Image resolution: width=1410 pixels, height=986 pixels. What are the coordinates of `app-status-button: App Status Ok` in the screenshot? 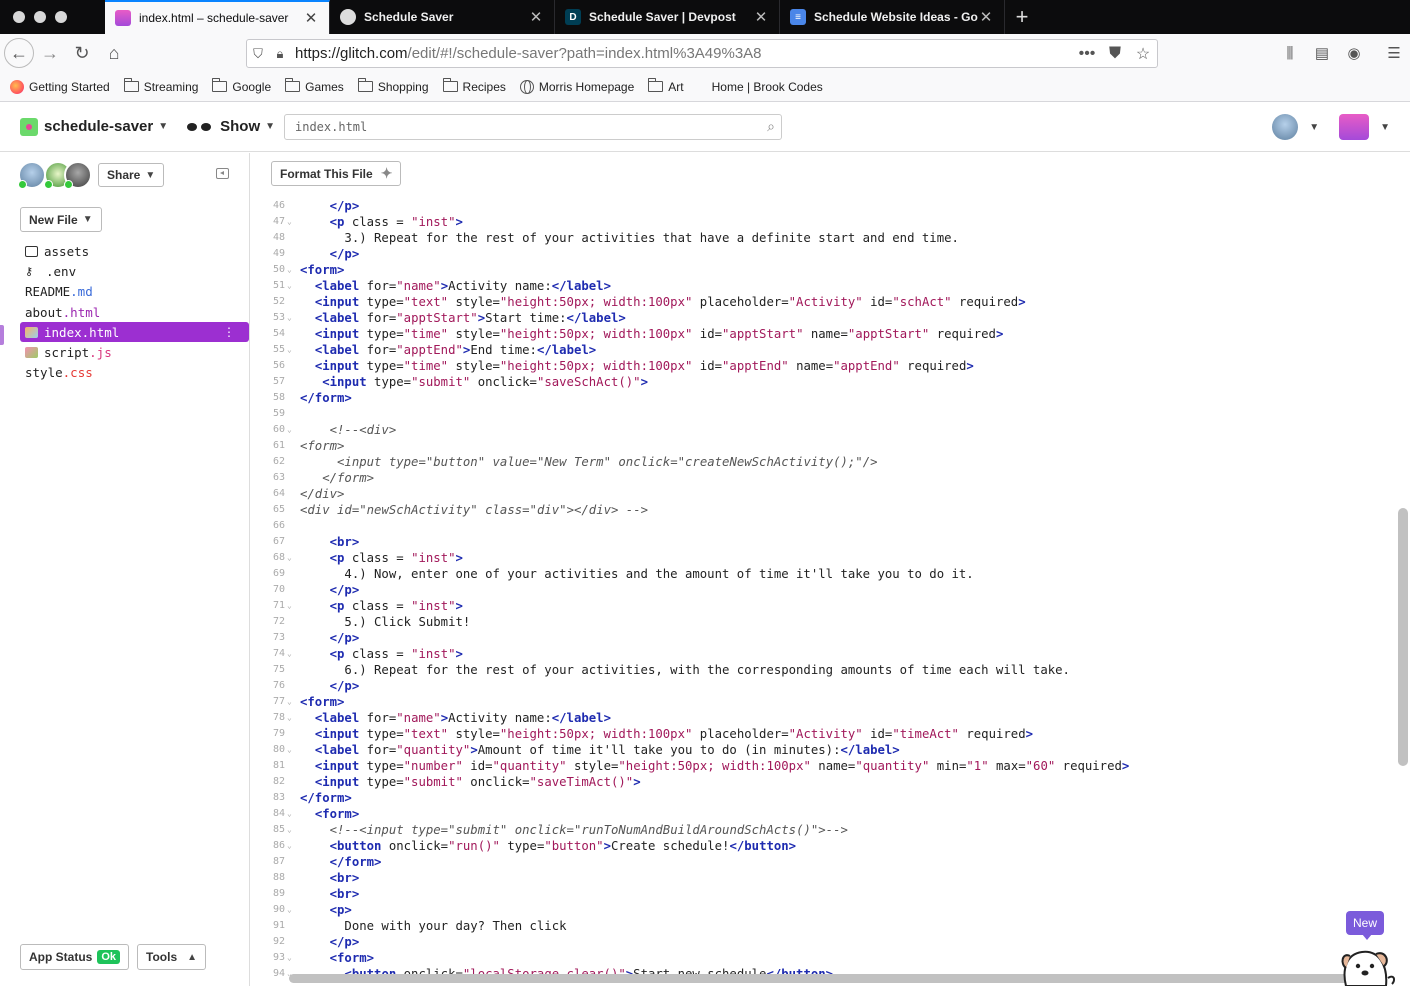 It's located at (75, 957).